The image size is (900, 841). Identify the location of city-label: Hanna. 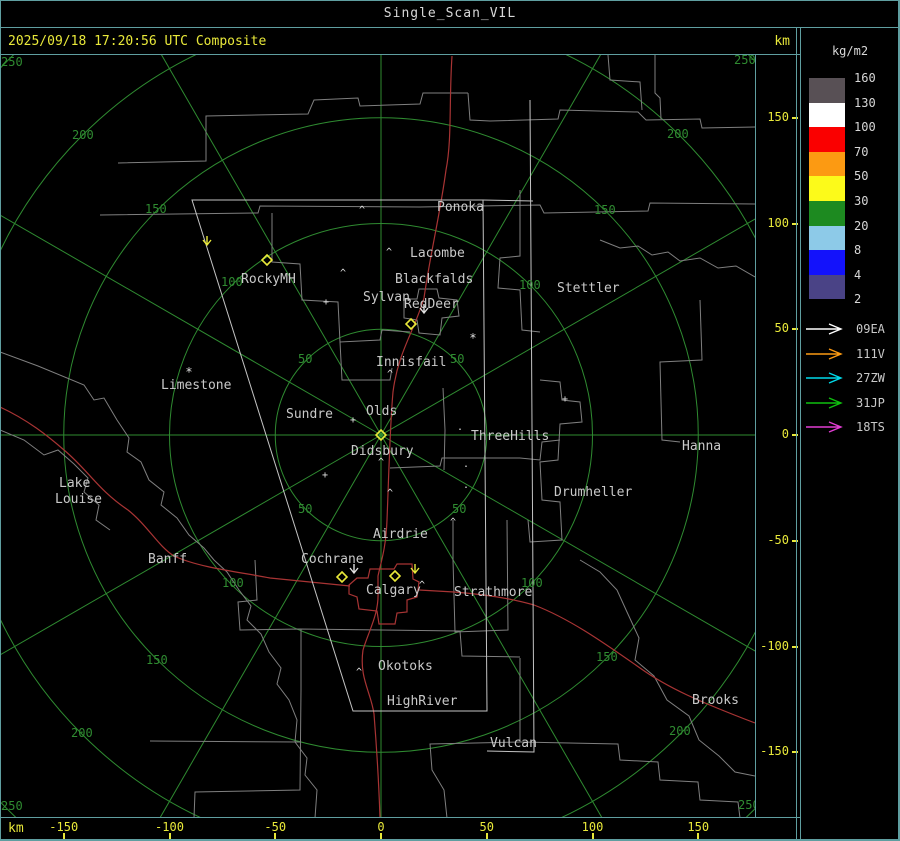
(701, 446).